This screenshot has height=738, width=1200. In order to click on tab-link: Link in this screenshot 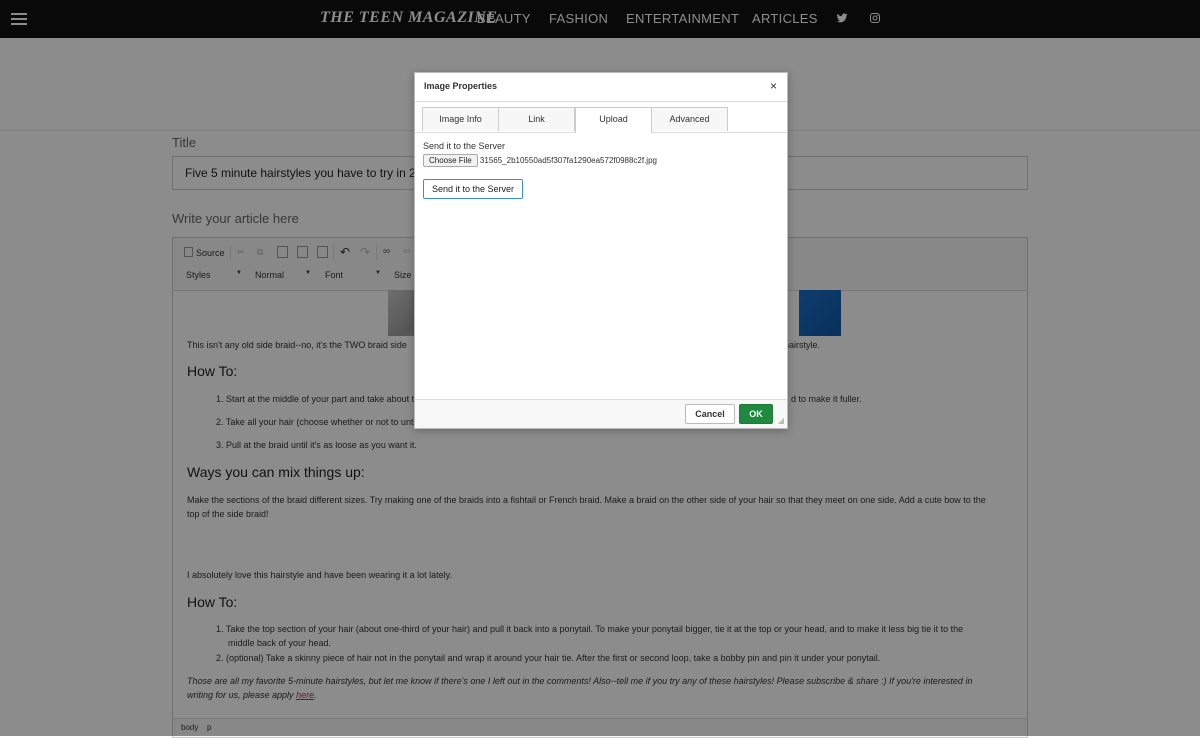, I will do `click(536, 119)`.